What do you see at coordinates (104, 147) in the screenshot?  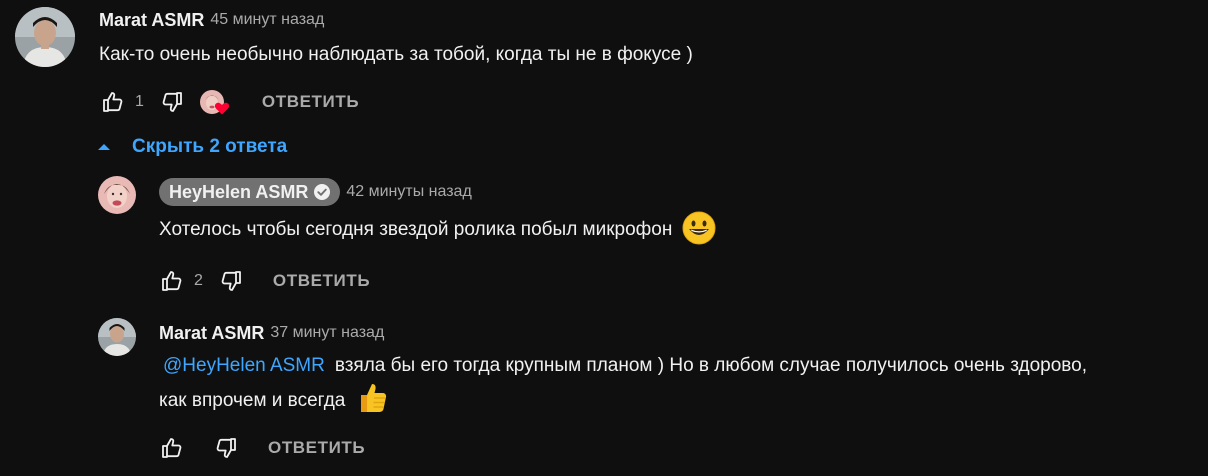 I see `chevron-up-icon` at bounding box center [104, 147].